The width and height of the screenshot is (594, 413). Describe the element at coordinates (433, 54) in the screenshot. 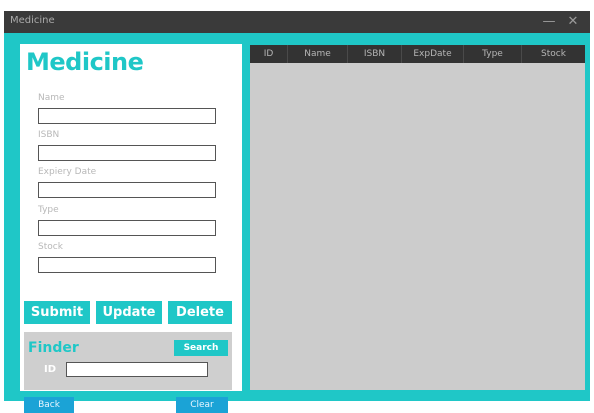

I see `column-header-expdate: ExpDate` at that location.